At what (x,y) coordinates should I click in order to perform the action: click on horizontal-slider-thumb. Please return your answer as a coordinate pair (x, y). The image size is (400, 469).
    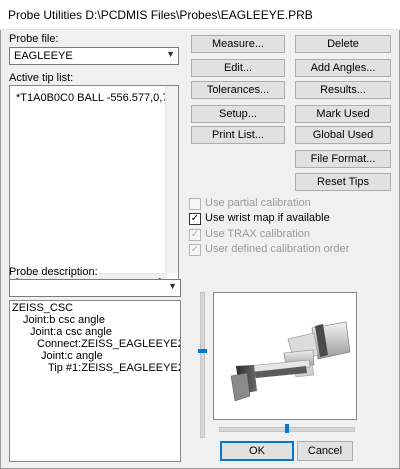
    Looking at the image, I should click on (287, 428).